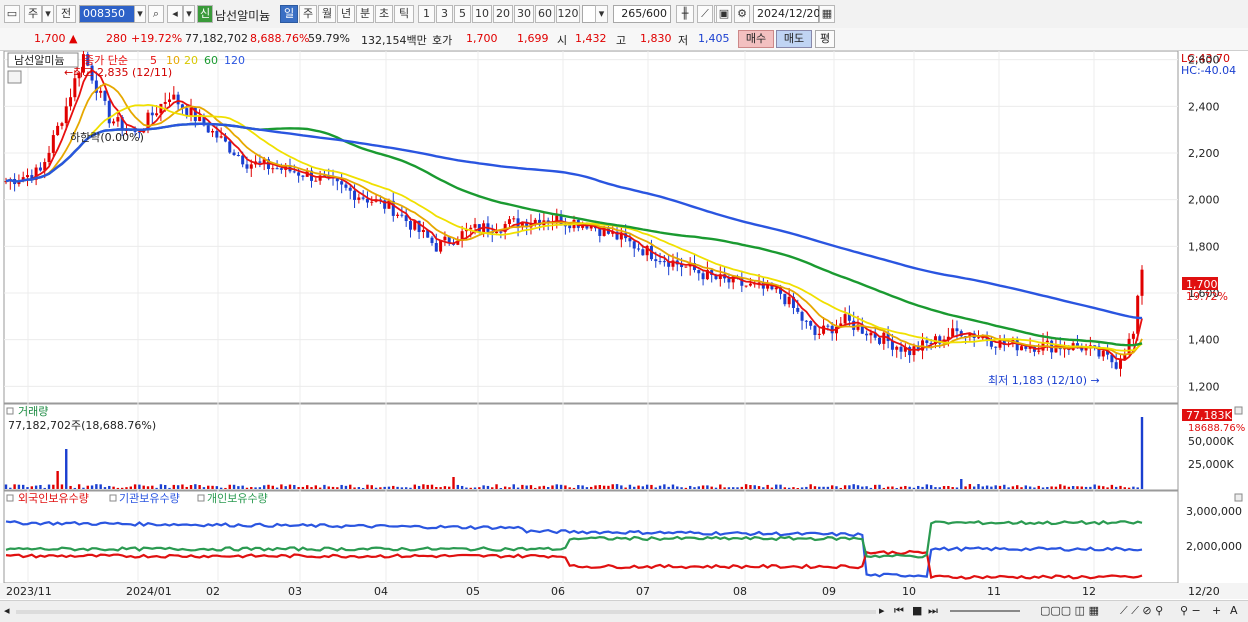 The width and height of the screenshot is (1248, 622). What do you see at coordinates (29, 591) in the screenshot?
I see `x-tick-label: 2023/11` at bounding box center [29, 591].